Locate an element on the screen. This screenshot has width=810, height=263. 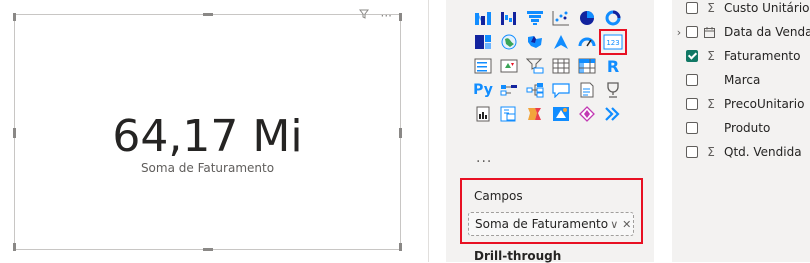
chevron-right-icon: › is located at coordinates (679, 32).